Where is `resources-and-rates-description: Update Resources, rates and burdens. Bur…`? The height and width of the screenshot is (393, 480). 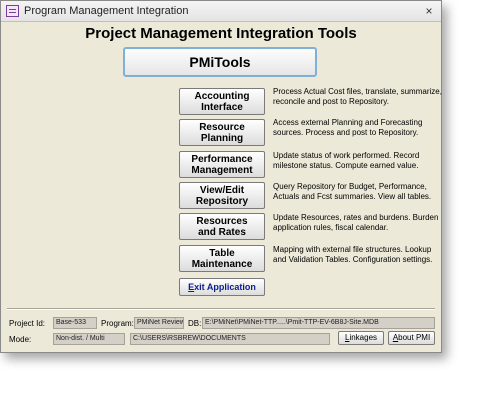
resources-and-rates-description: Update Resources, rates and burdens. Bur… is located at coordinates (356, 222).